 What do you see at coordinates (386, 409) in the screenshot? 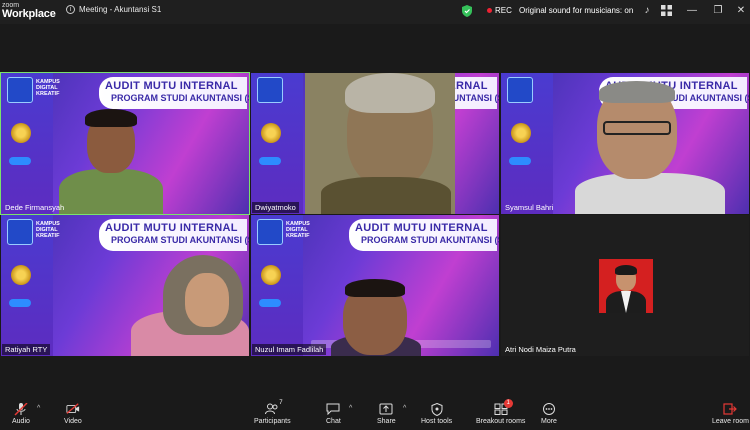
I see `share-screen-icon` at bounding box center [386, 409].